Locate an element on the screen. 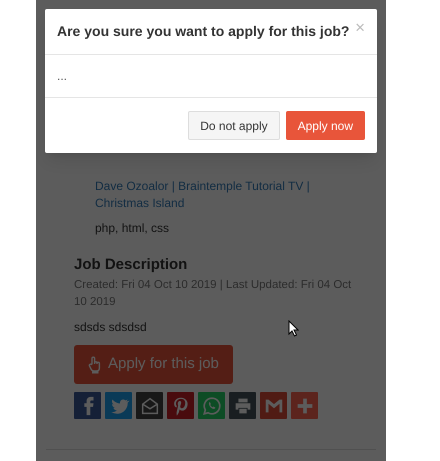 The height and width of the screenshot is (461, 440). skills-text: php, html, css is located at coordinates (132, 228).